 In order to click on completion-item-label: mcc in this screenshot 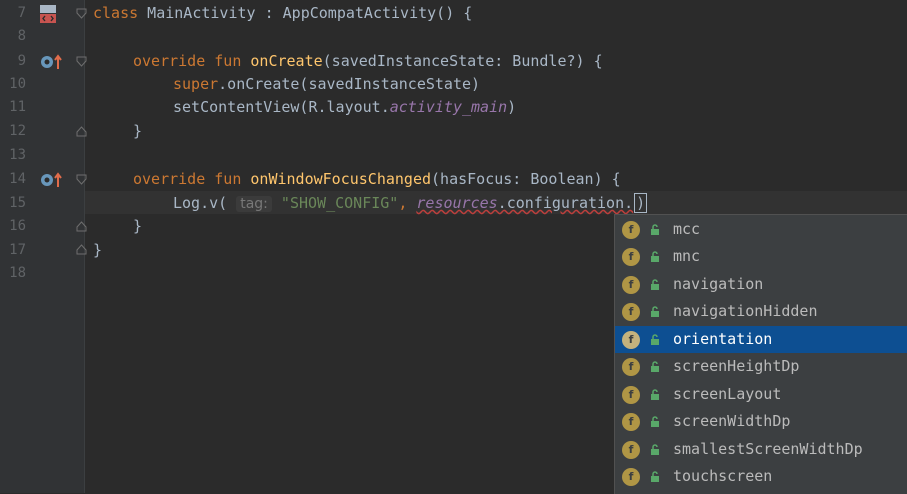, I will do `click(687, 229)`.